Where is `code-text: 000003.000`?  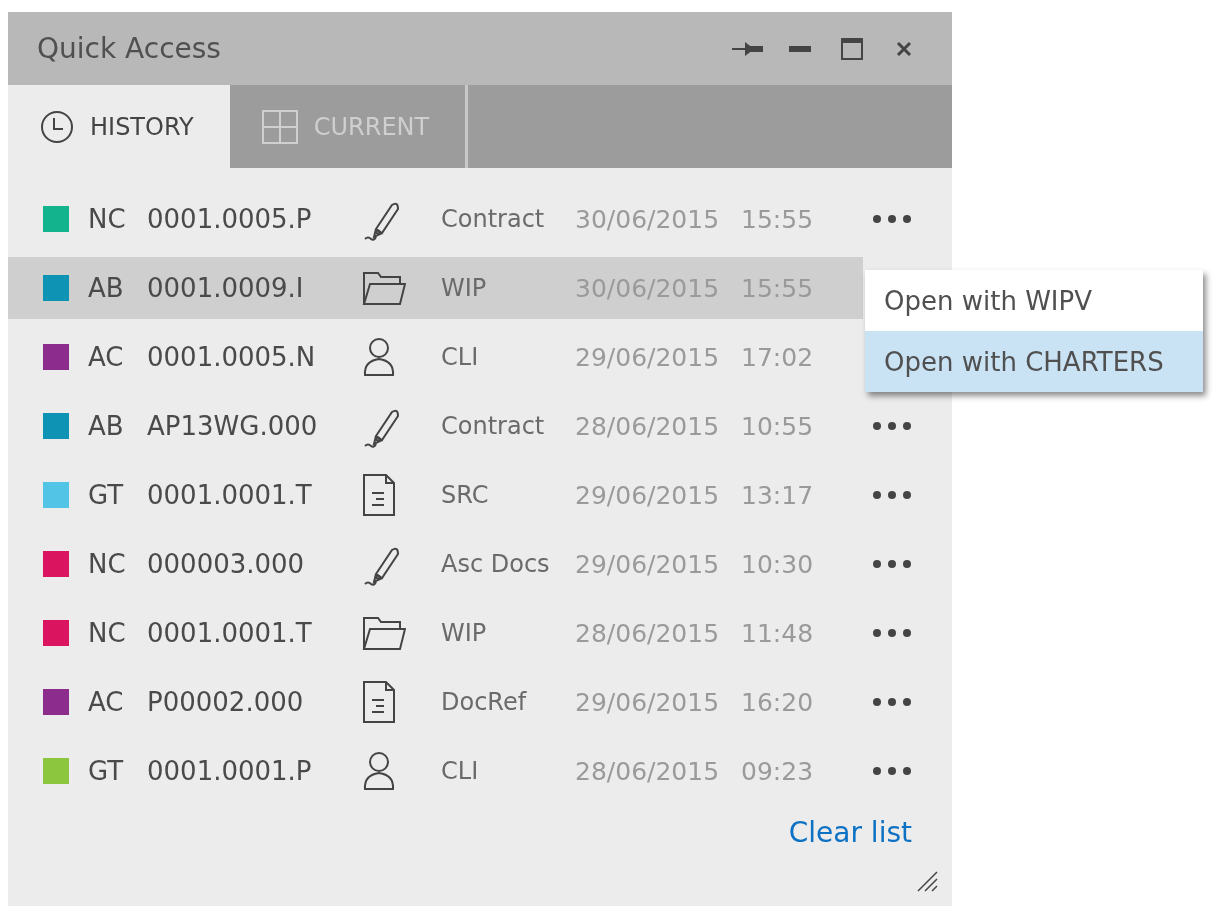
code-text: 000003.000 is located at coordinates (226, 564).